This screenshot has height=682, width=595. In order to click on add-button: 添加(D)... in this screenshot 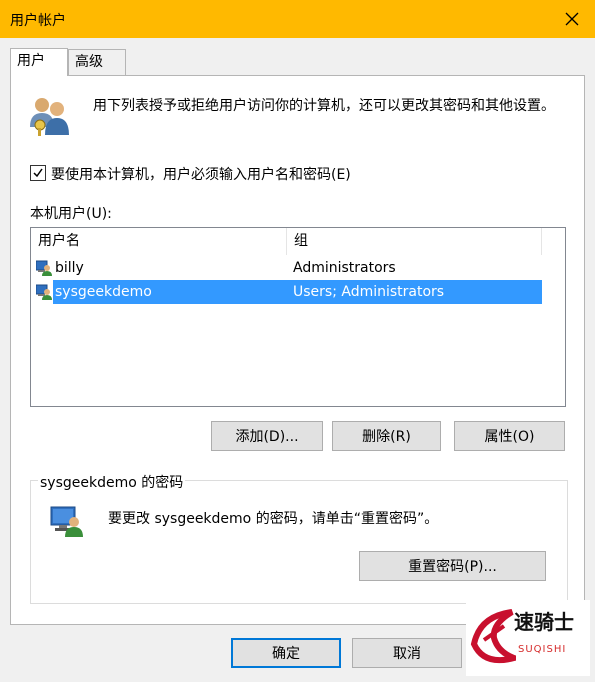, I will do `click(267, 436)`.